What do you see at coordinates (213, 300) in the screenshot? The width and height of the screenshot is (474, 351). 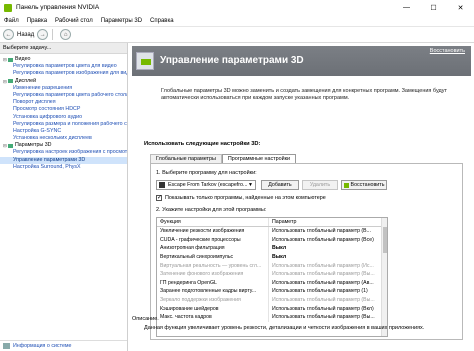 I see `function-cell: Зеркало поддержки изображения` at bounding box center [213, 300].